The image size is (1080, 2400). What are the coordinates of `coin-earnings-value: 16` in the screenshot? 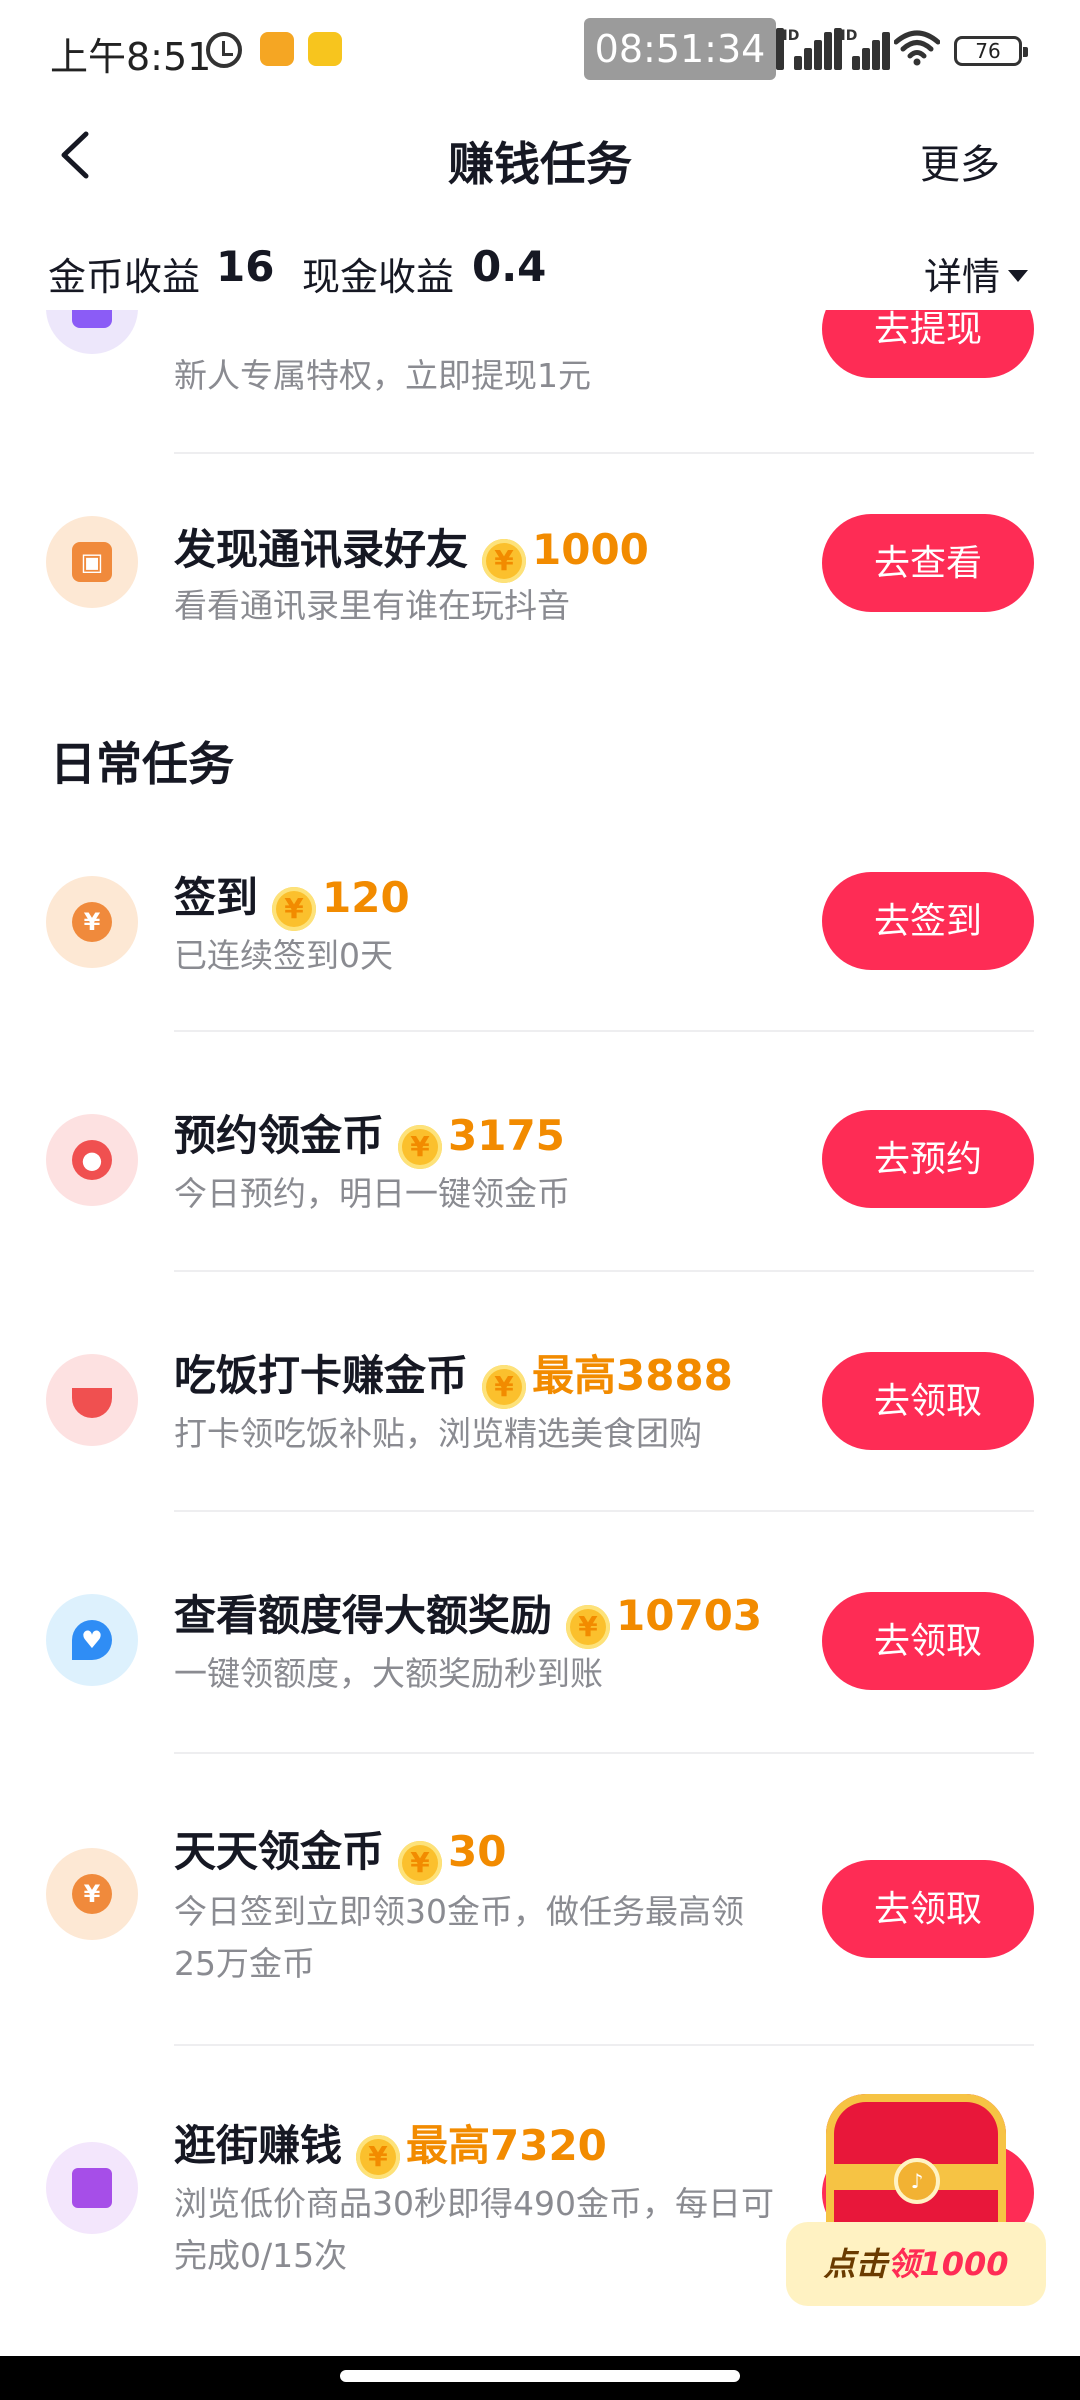 It's located at (245, 266).